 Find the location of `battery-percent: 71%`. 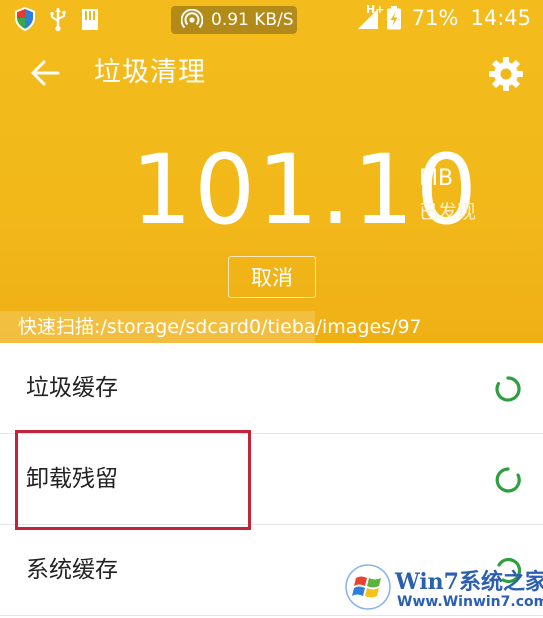

battery-percent: 71% is located at coordinates (435, 18).